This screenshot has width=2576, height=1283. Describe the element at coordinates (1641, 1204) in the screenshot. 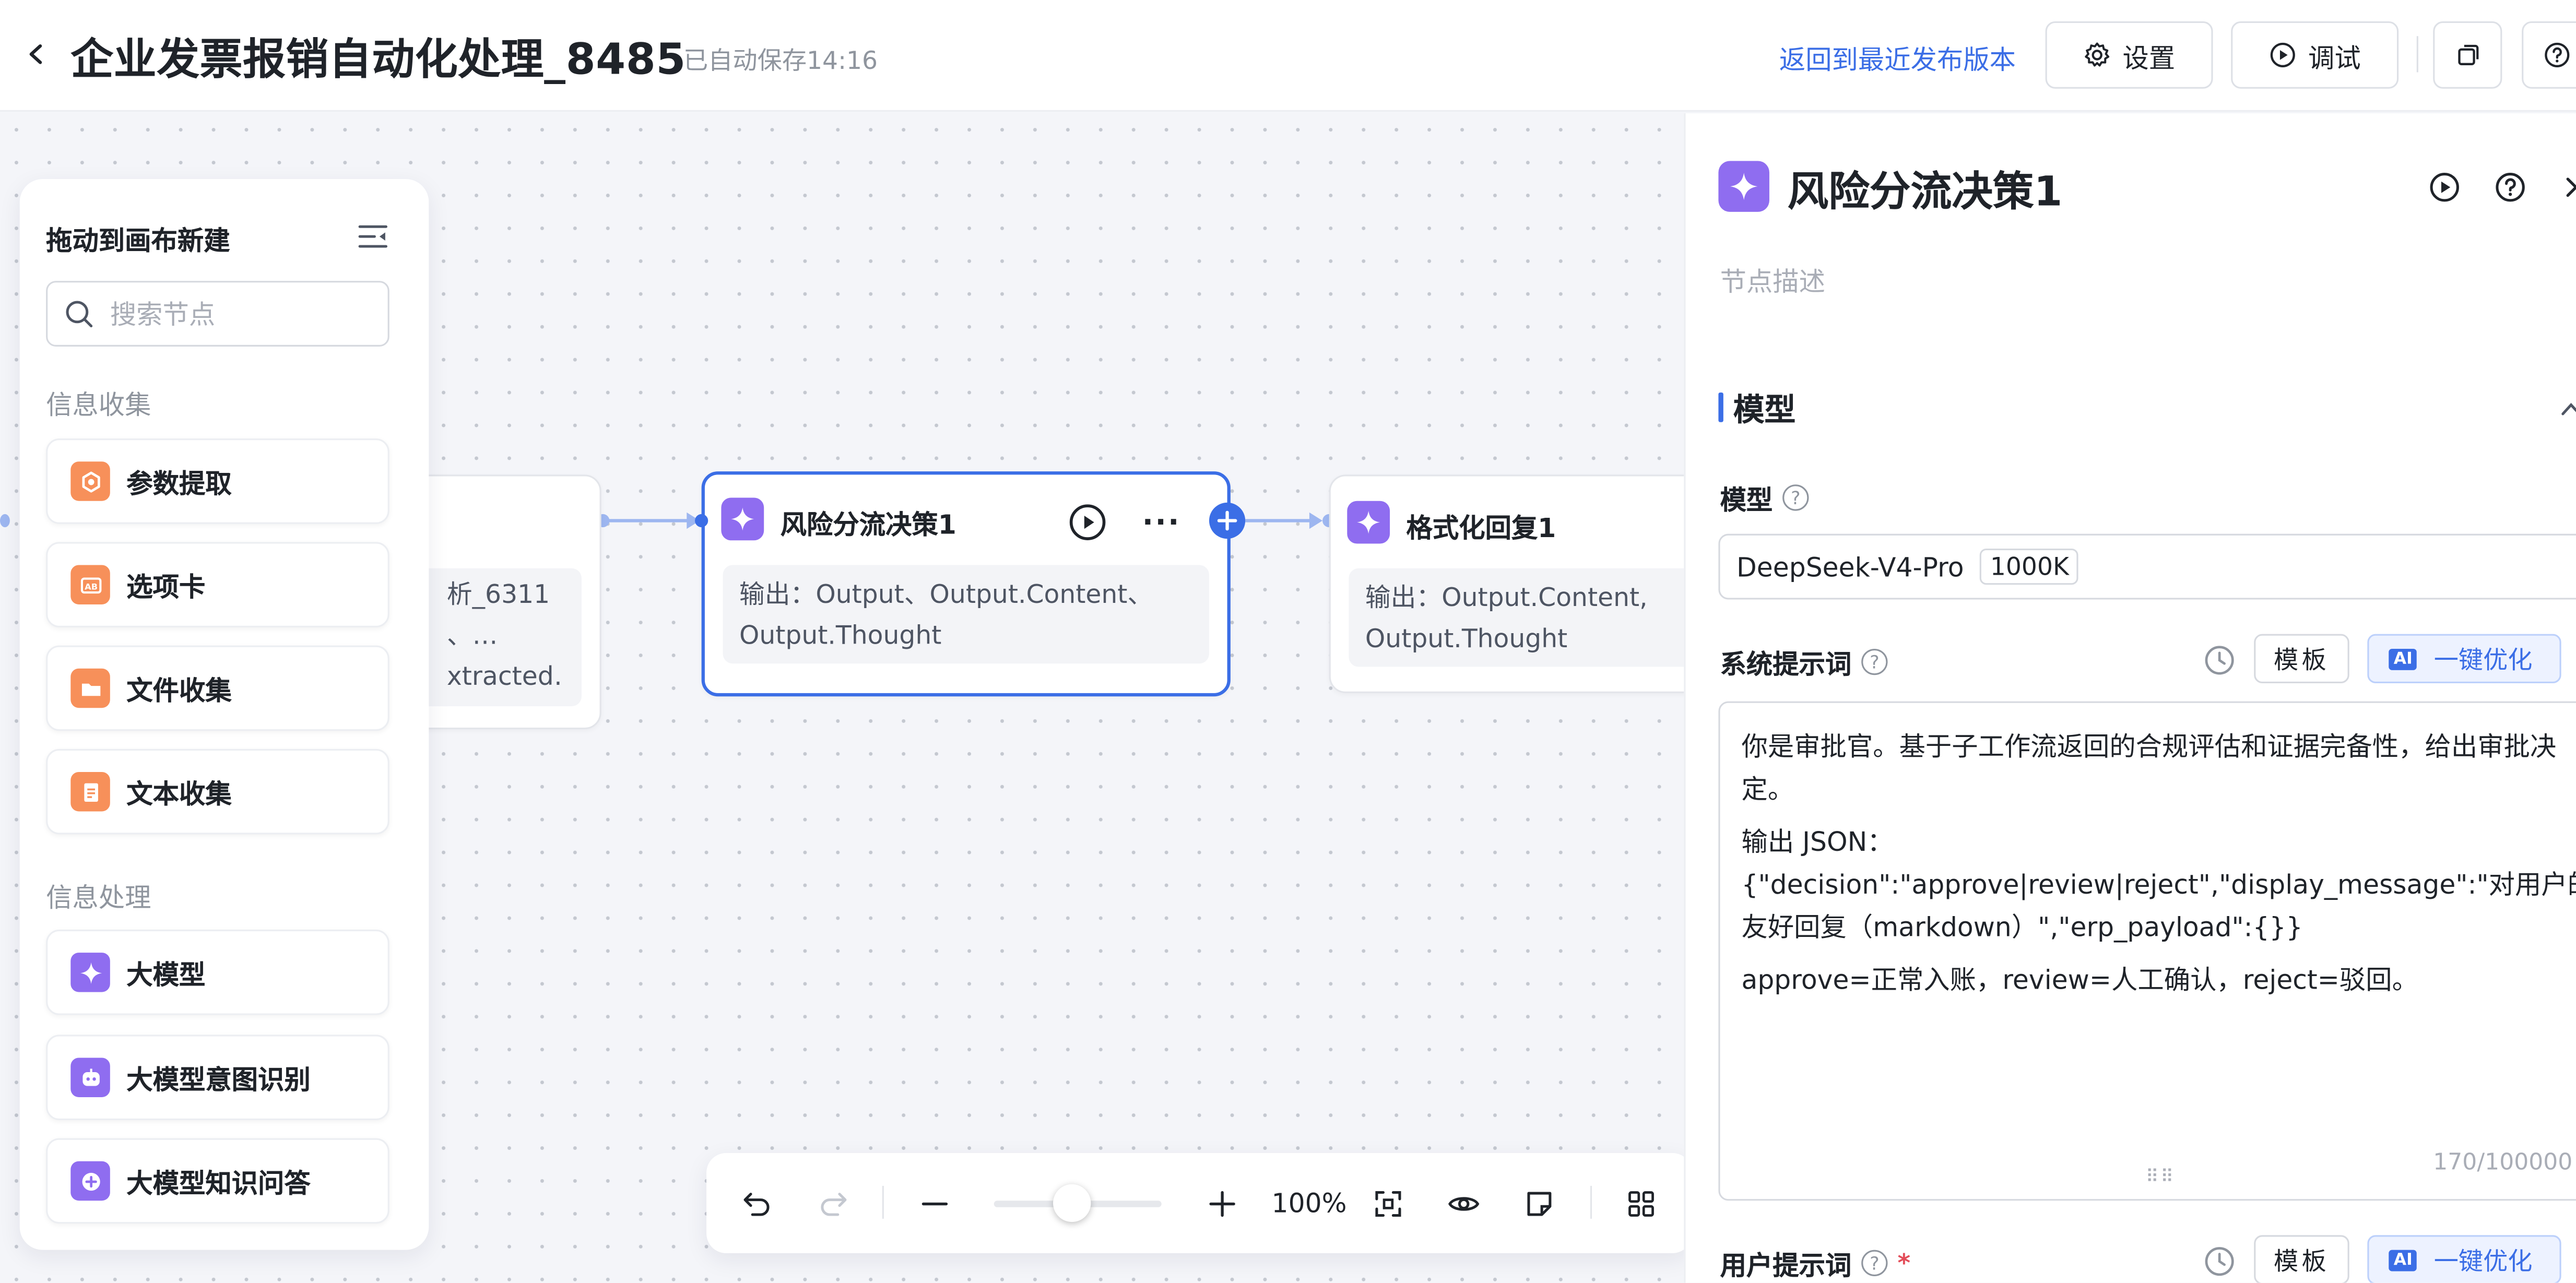

I see `layout-button` at that location.